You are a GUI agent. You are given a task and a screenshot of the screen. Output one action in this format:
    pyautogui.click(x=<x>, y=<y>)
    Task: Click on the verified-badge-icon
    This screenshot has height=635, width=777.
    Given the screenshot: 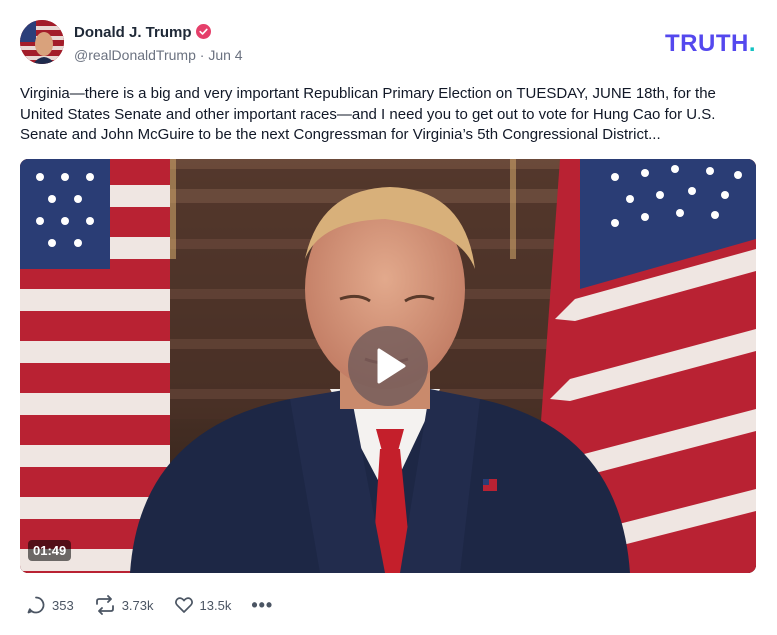 What is the action you would take?
    pyautogui.click(x=203, y=31)
    